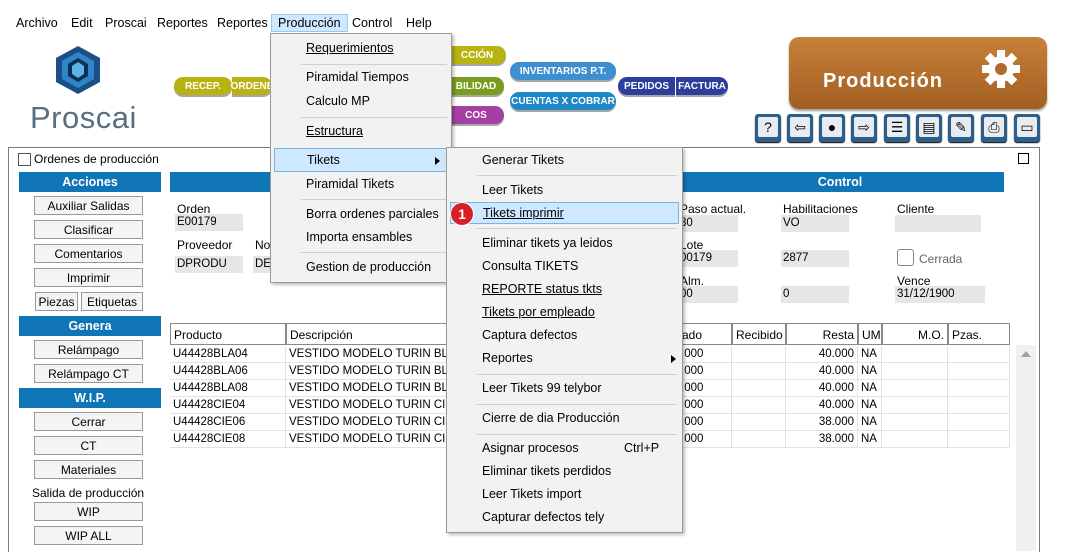 The image size is (1076, 552). Describe the element at coordinates (338, 101) in the screenshot. I see `menu-item-calculo-mp: Calculo MP` at that location.